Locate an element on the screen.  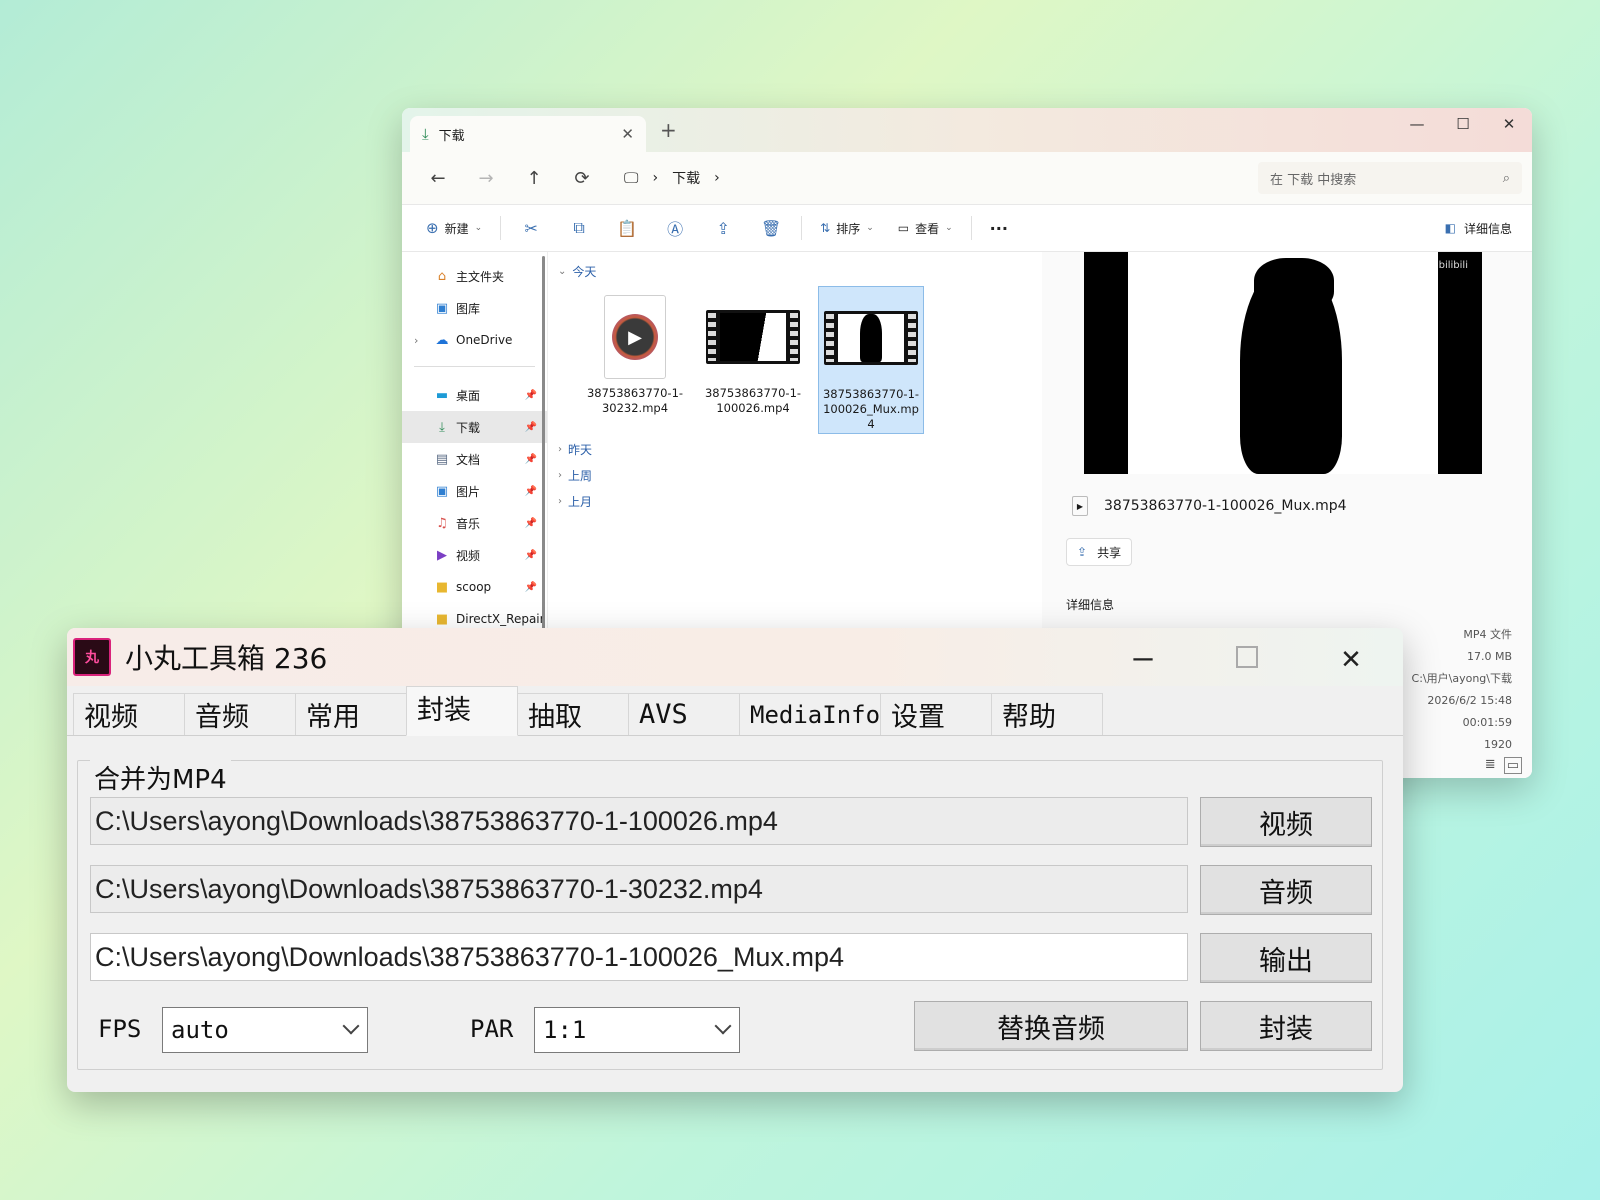
share-button: ⇪ 共享 is located at coordinates (1099, 552).